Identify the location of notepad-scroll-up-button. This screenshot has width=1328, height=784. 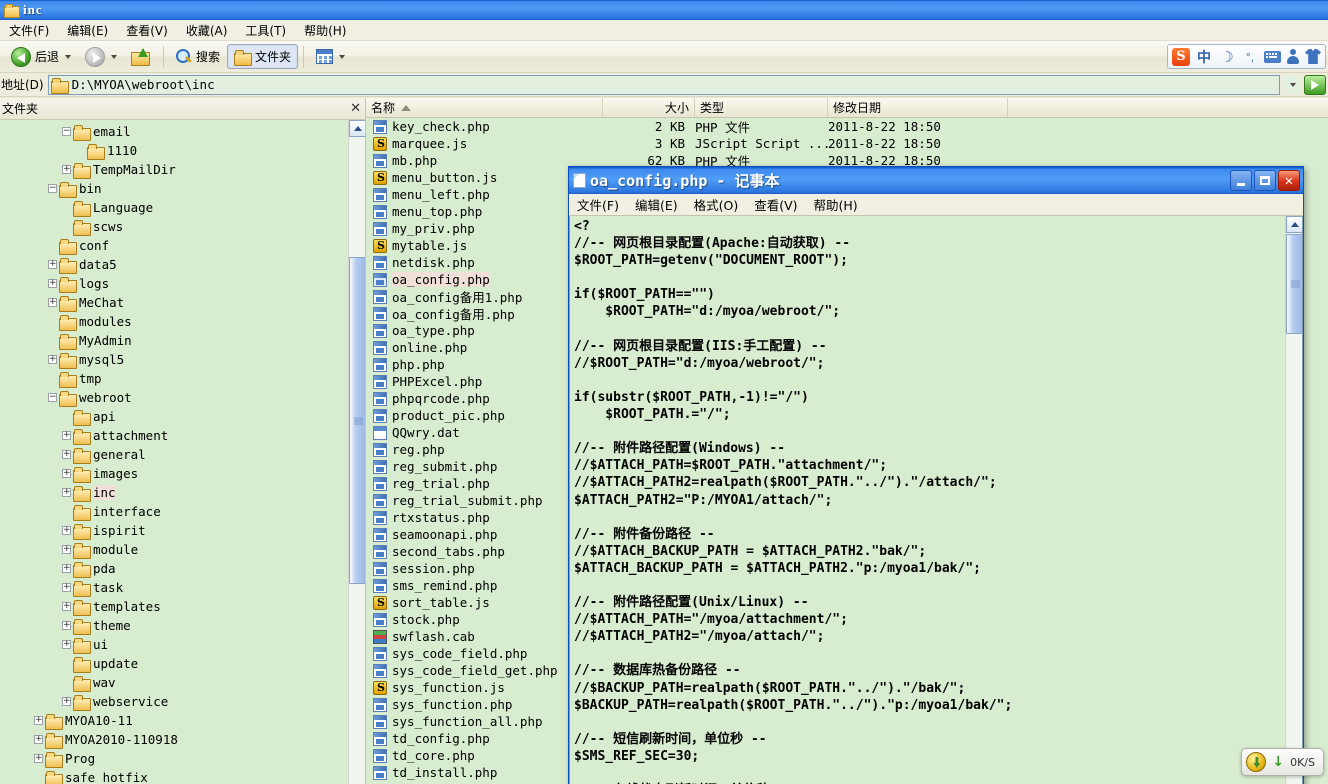
(1294, 224).